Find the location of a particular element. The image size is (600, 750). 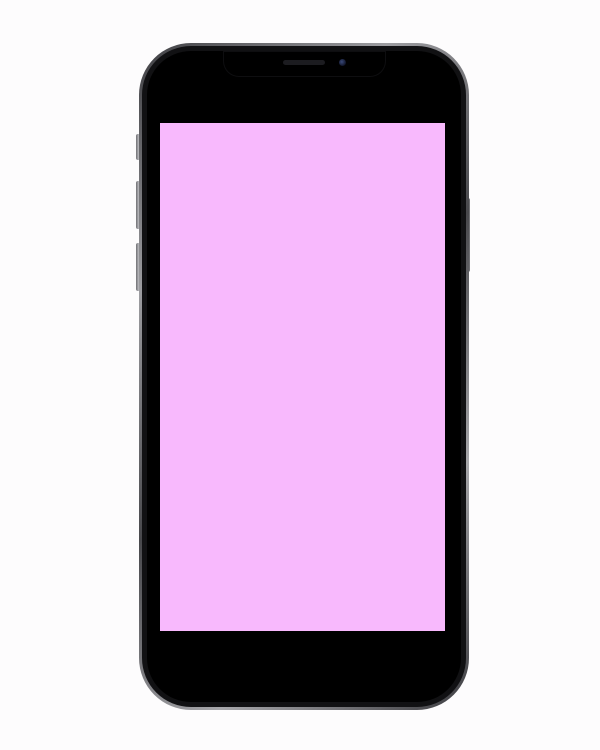

earpiece-speaker is located at coordinates (304, 62).